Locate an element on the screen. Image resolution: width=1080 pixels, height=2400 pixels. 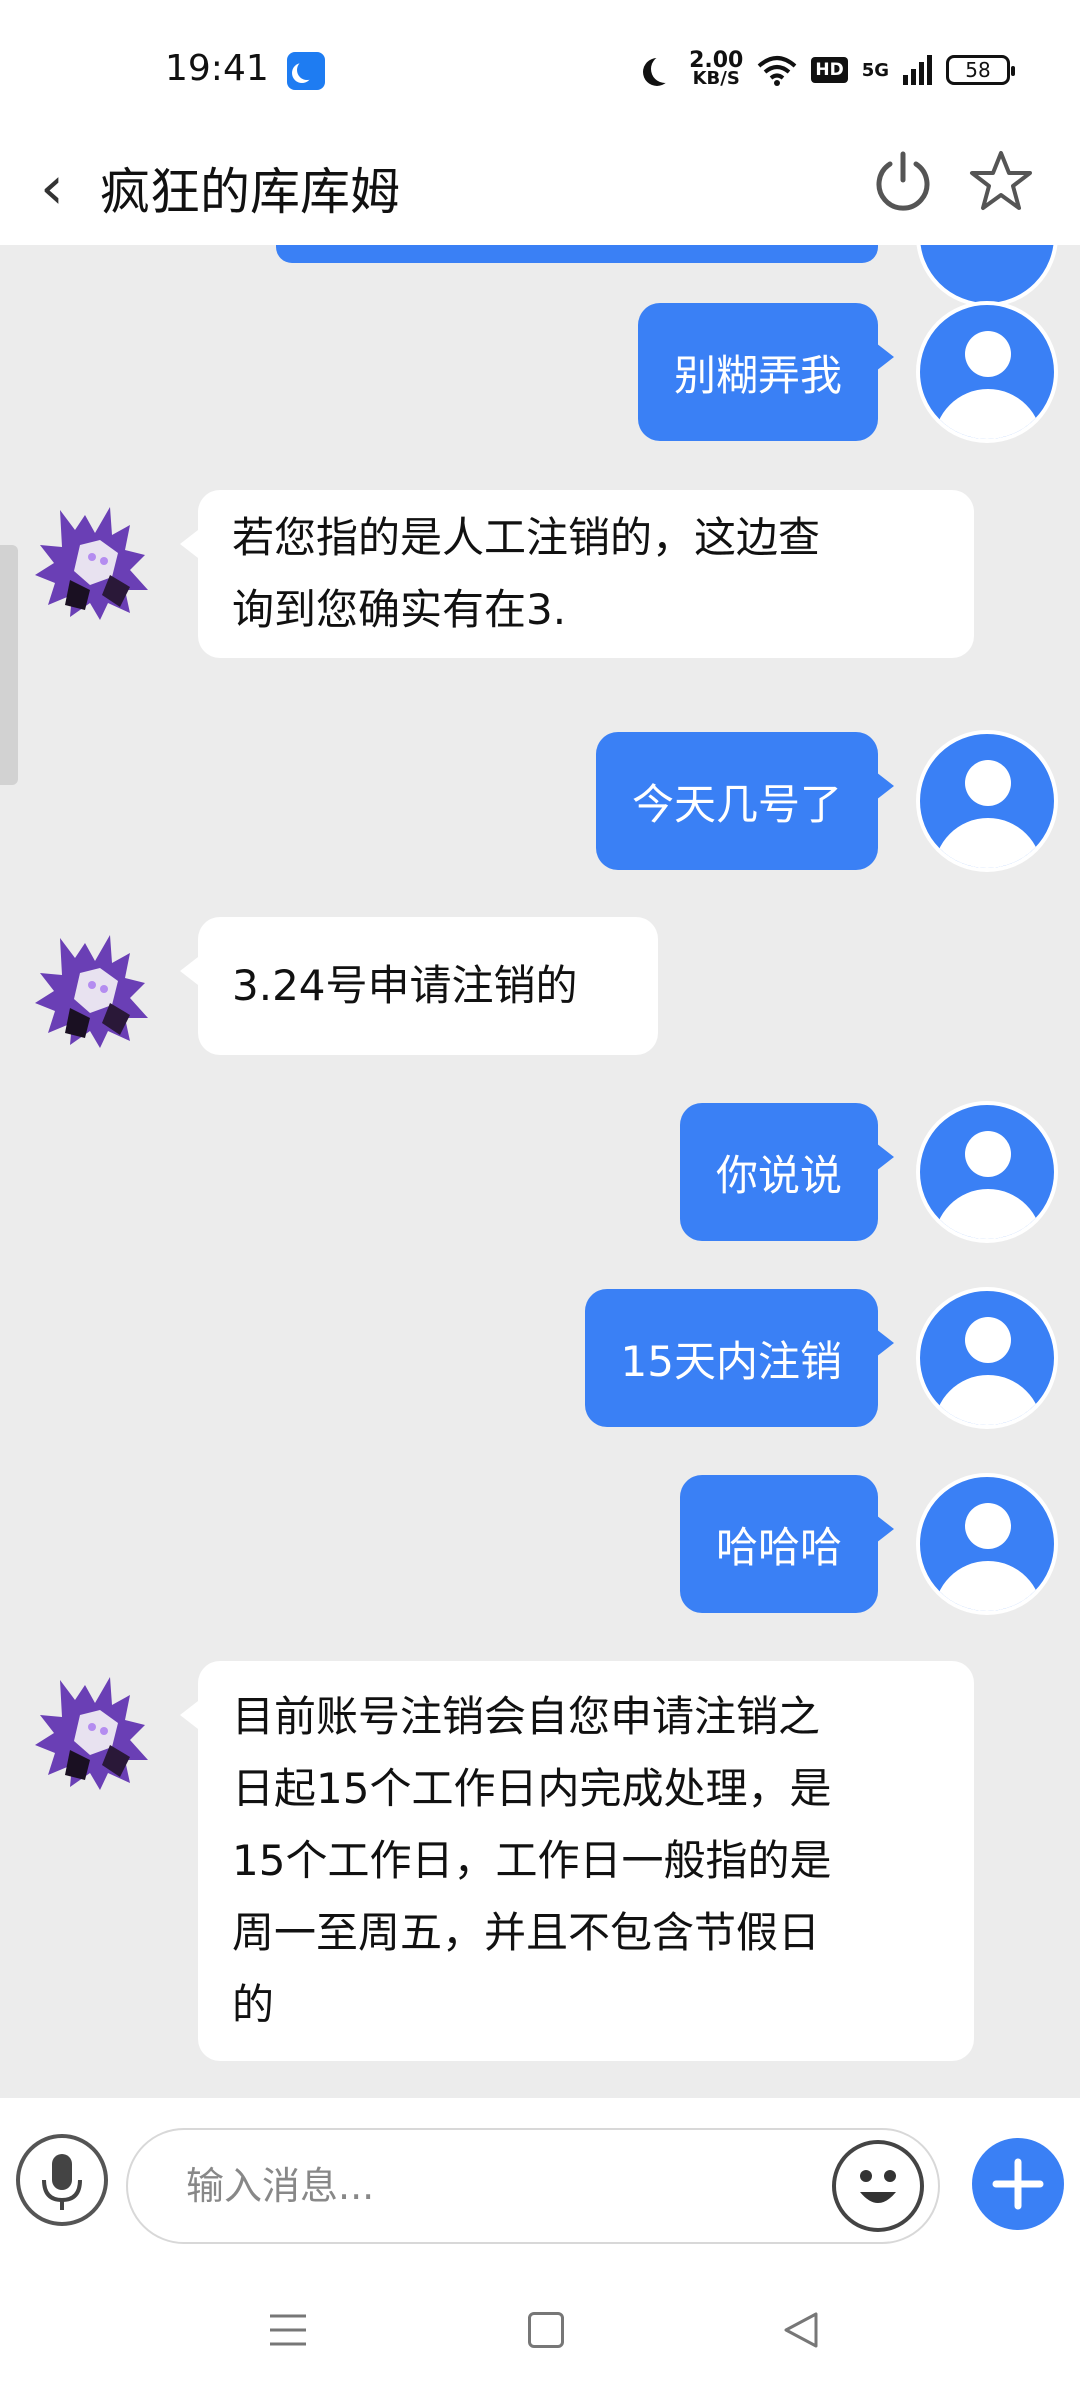
do-not-disturb-icon is located at coordinates (658, 70).